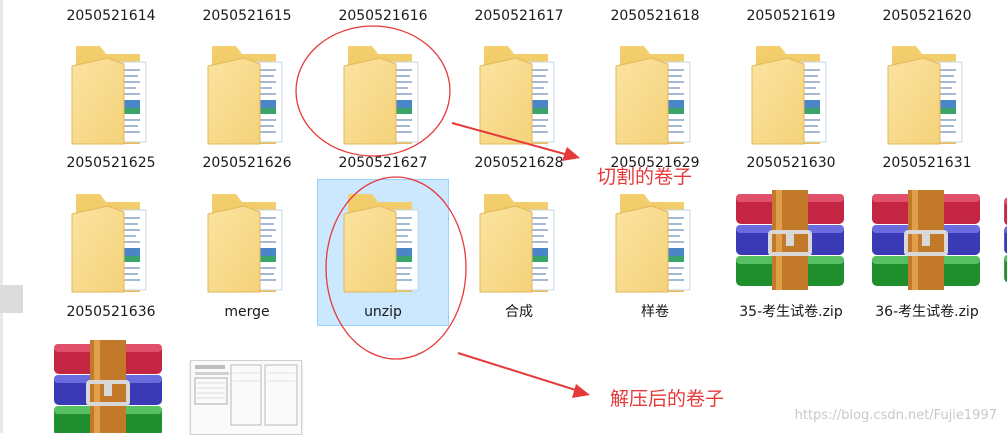 Image resolution: width=1007 pixels, height=435 pixels. What do you see at coordinates (515, 141) in the screenshot?
I see `arrow-to-cut-label` at bounding box center [515, 141].